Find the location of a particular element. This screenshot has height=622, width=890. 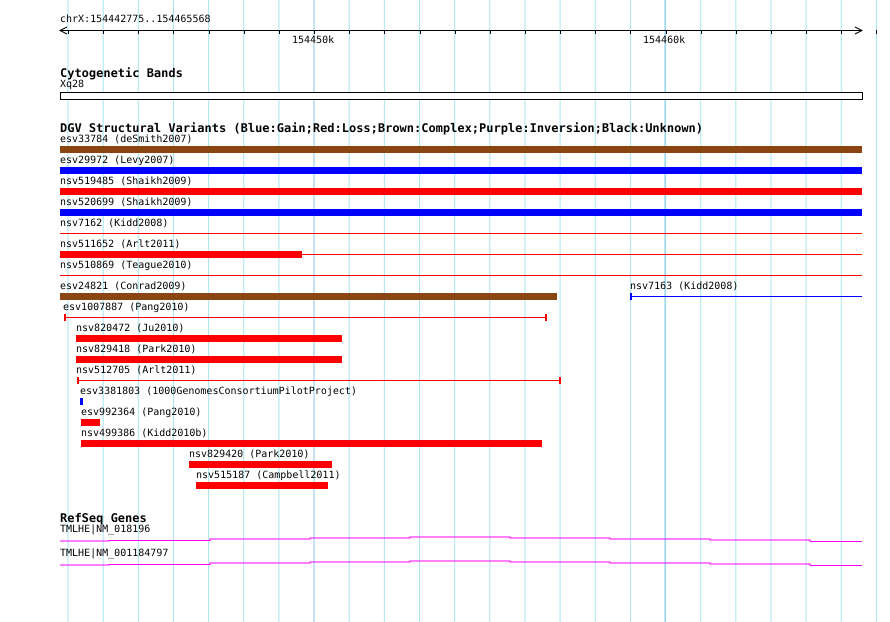

gene-label: TMLHE|NM_018196 is located at coordinates (105, 530).